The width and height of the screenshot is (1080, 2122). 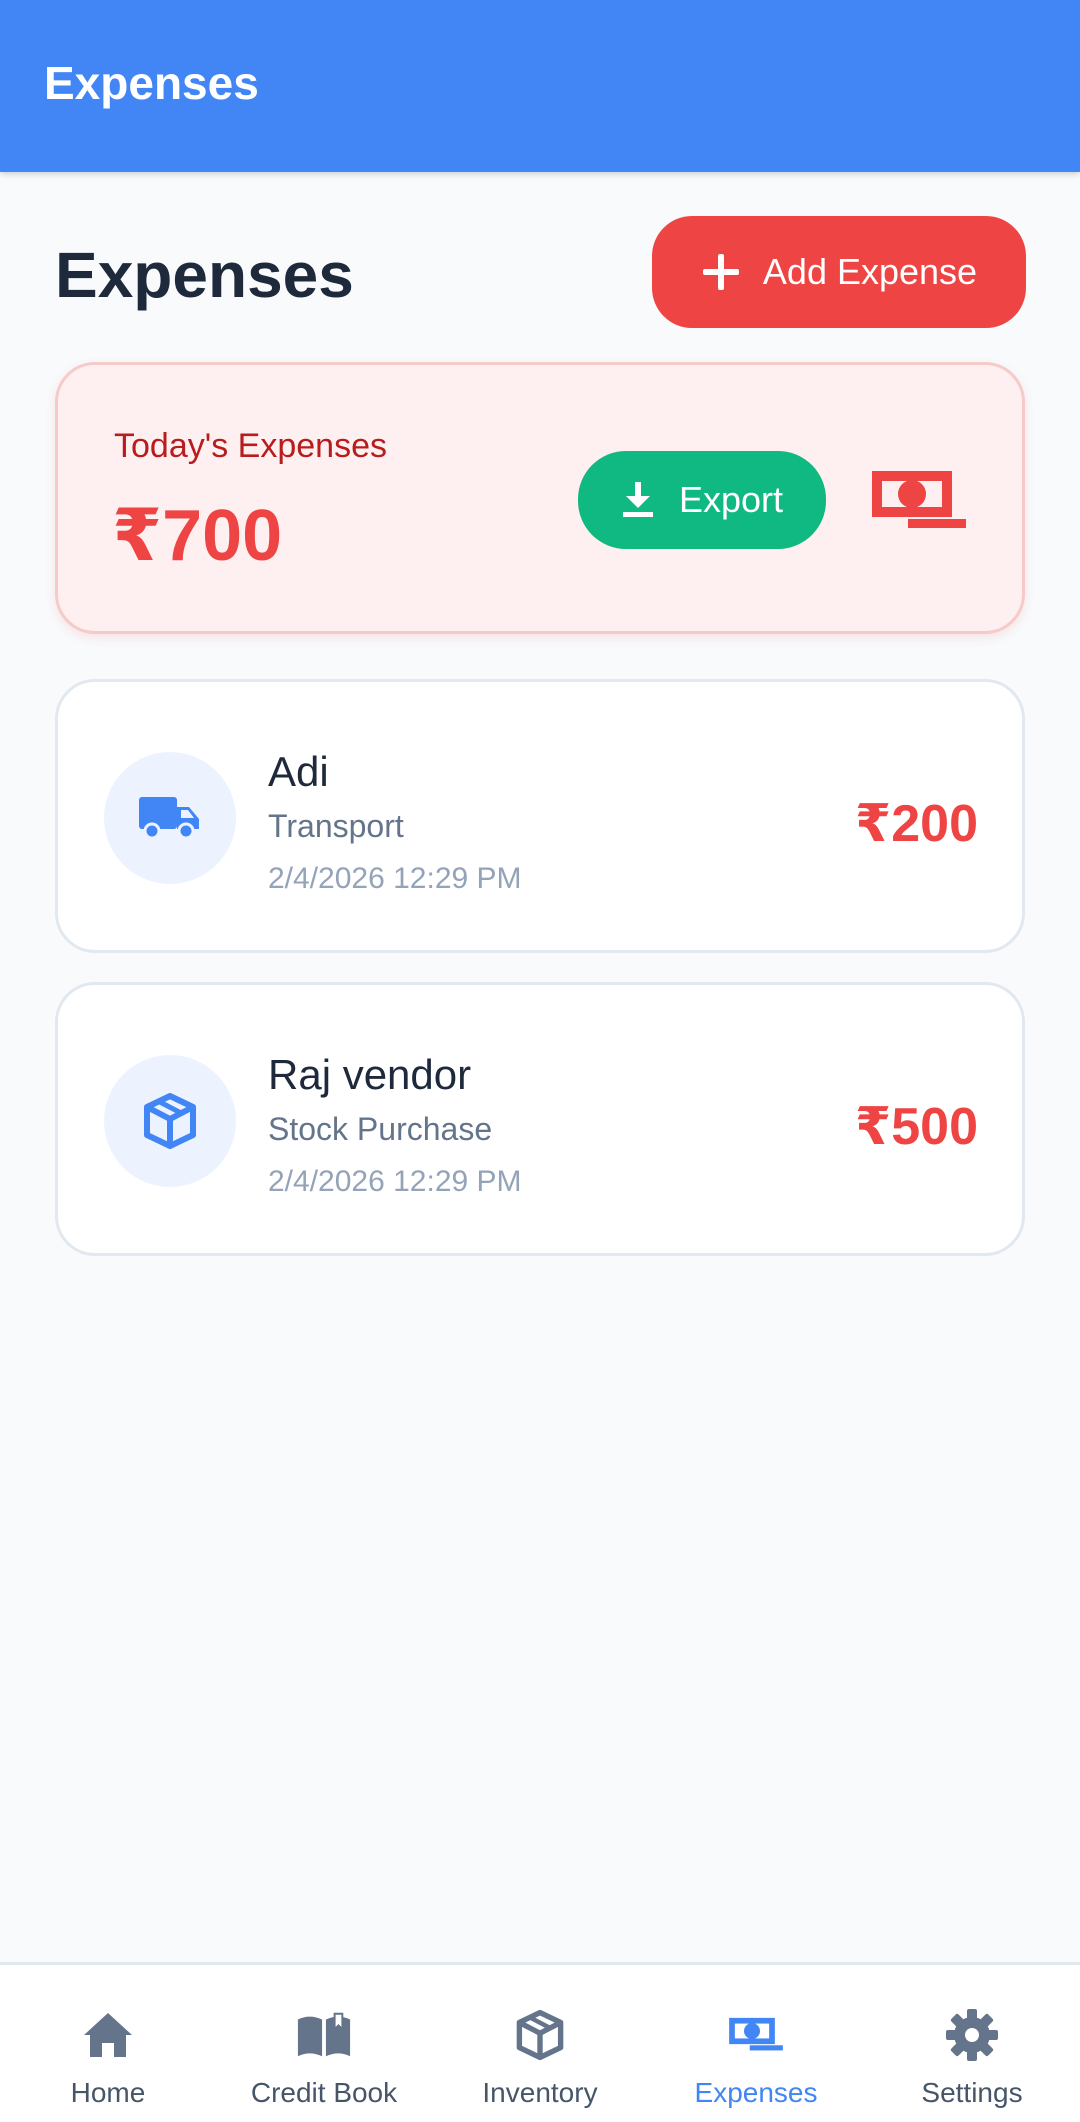 What do you see at coordinates (720, 272) in the screenshot?
I see `plus-icon` at bounding box center [720, 272].